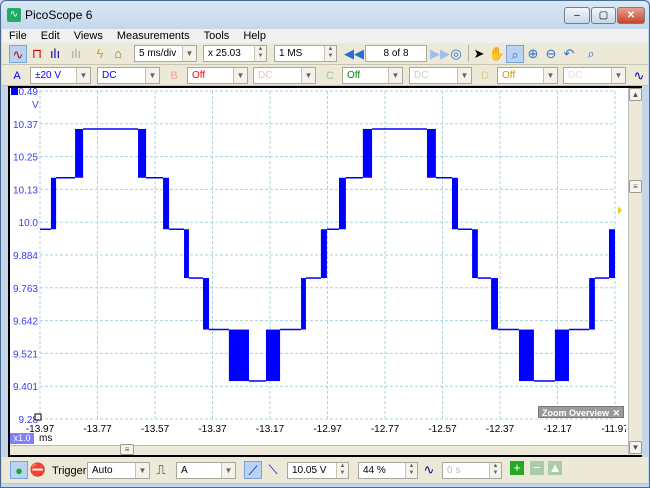 The image size is (650, 488). What do you see at coordinates (55, 54) in the screenshot?
I see `spectrum-mode-icon: ılı` at bounding box center [55, 54].